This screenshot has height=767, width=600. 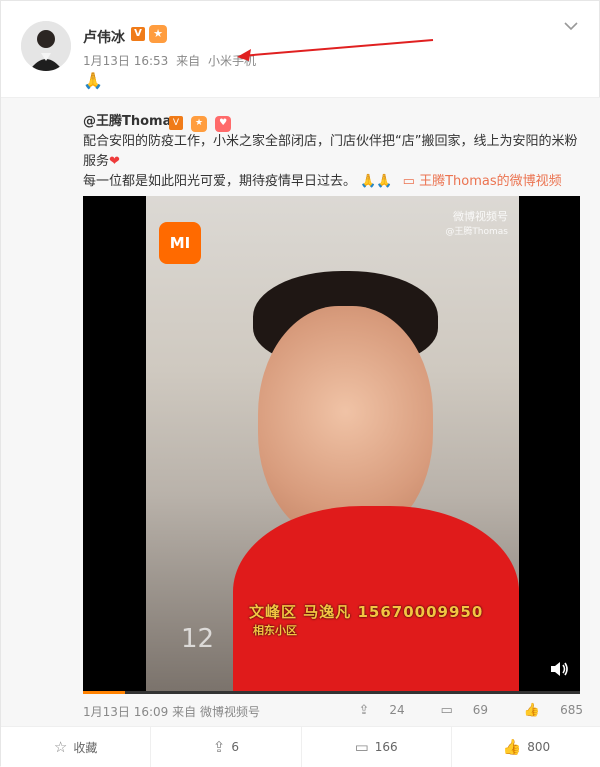 What do you see at coordinates (184, 712) in the screenshot?
I see `repost-source-prefix: 来自` at bounding box center [184, 712].